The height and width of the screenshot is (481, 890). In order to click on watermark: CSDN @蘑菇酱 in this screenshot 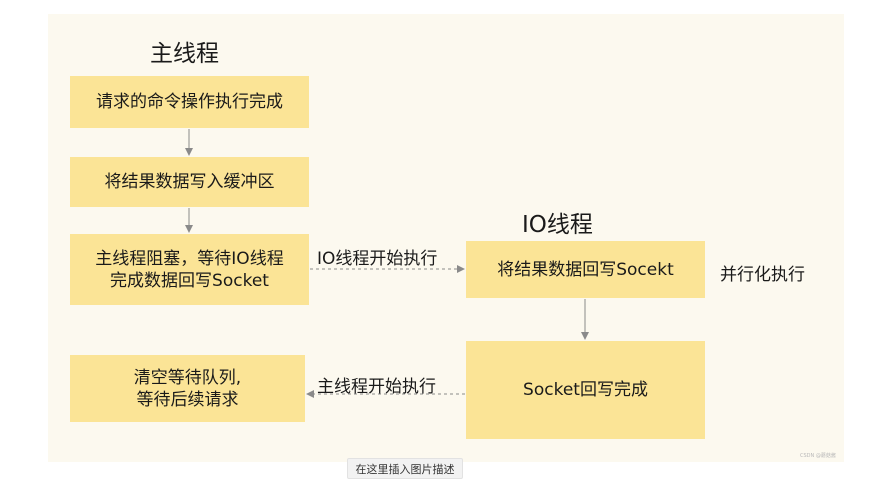, I will do `click(818, 456)`.